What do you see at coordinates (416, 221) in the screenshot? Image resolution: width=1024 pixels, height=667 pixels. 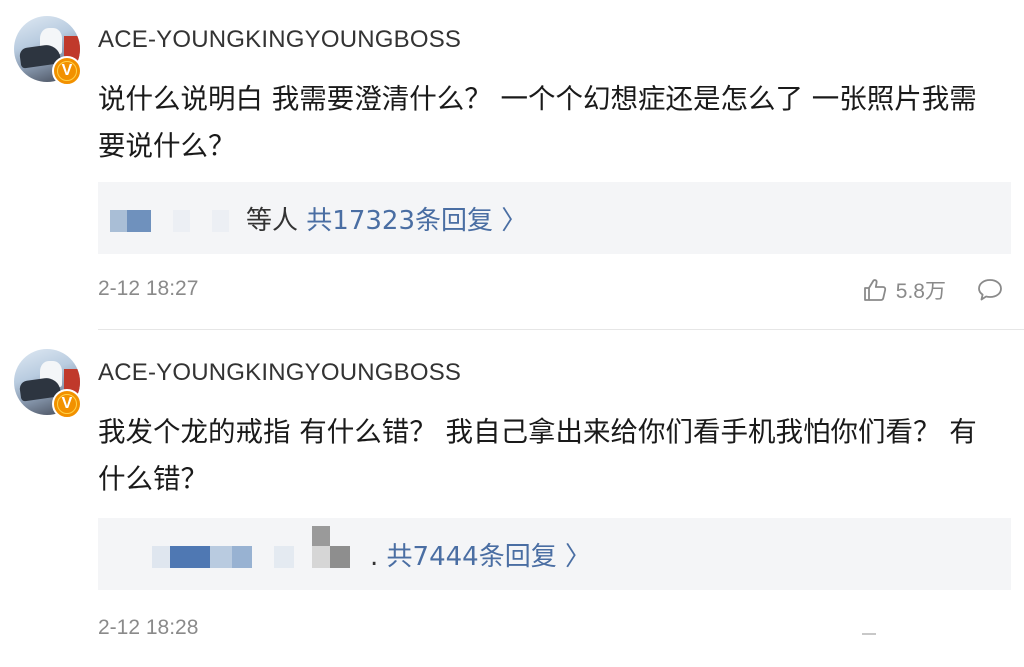 I see `replies-count-link: 共17323条回复 〉` at bounding box center [416, 221].